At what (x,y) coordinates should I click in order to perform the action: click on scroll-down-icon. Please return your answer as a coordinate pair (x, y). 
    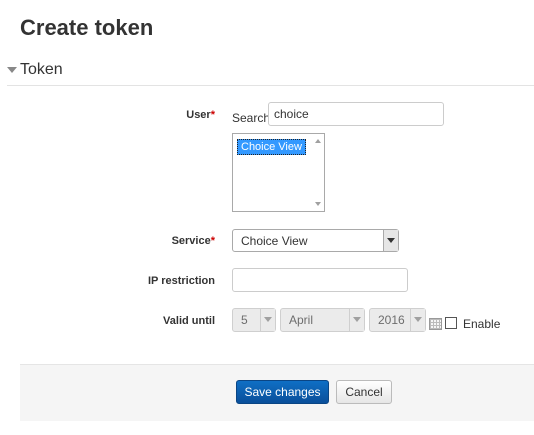
    Looking at the image, I should click on (318, 204).